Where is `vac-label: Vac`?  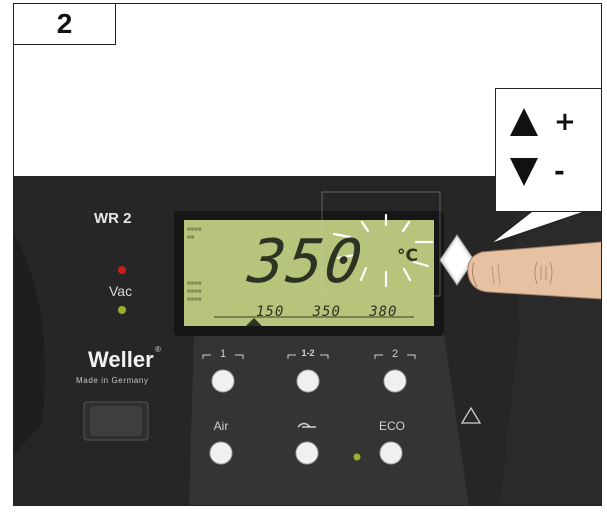 vac-label: Vac is located at coordinates (121, 291).